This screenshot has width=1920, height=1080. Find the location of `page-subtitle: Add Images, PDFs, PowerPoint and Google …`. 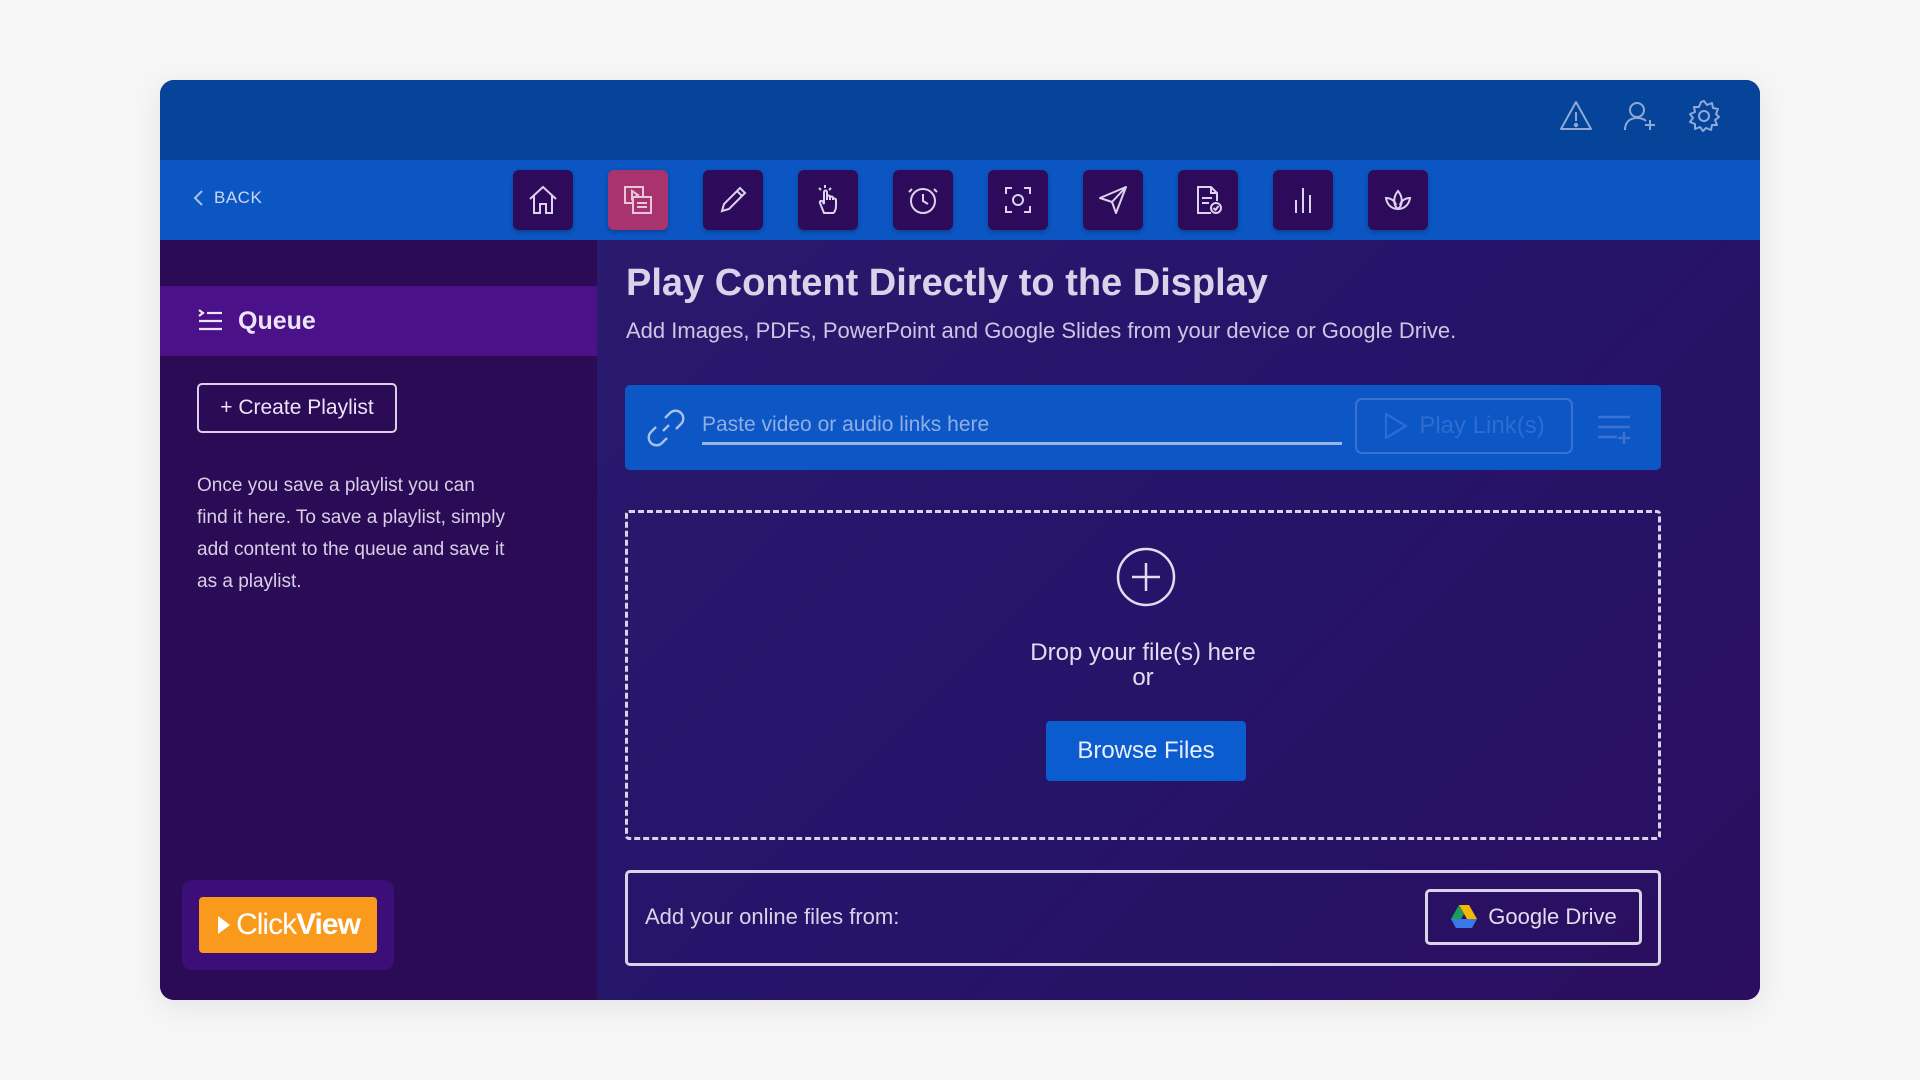

page-subtitle: Add Images, PDFs, PowerPoint and Google … is located at coordinates (1041, 330).